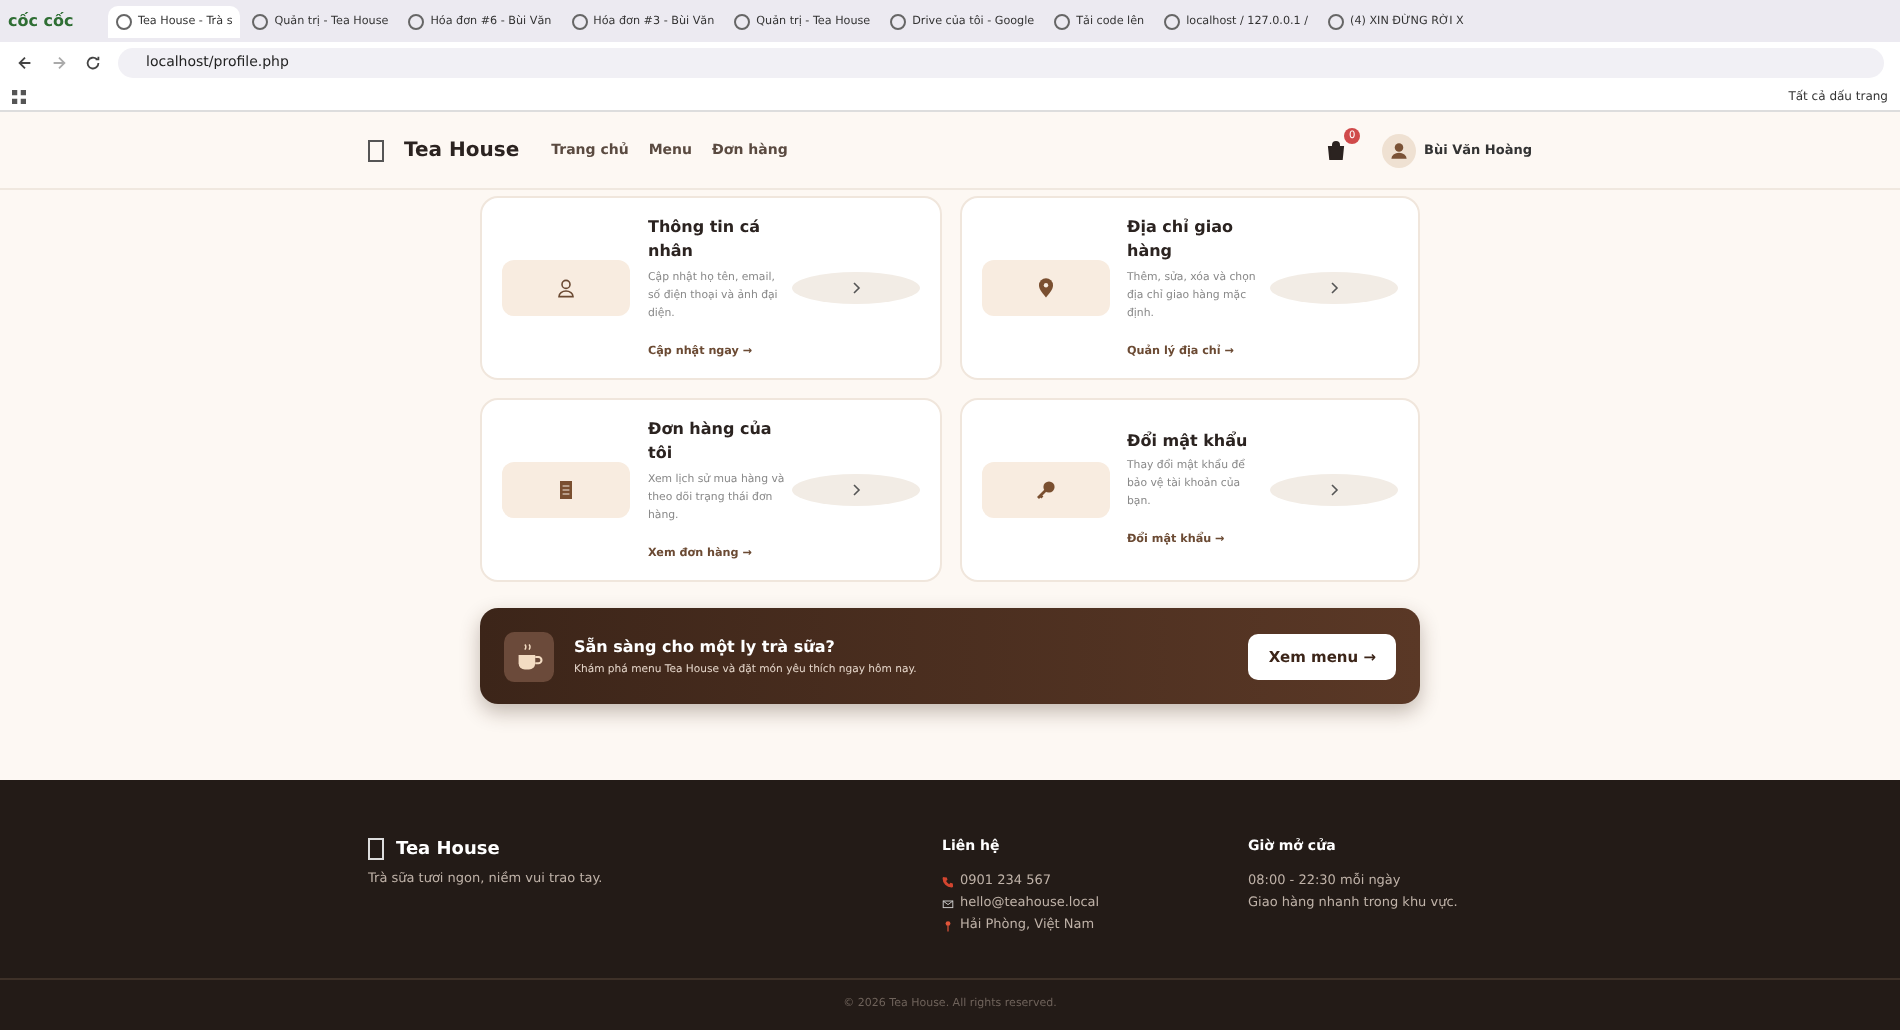 The image size is (1900, 1030). What do you see at coordinates (1045, 490) in the screenshot?
I see `key-icon` at bounding box center [1045, 490].